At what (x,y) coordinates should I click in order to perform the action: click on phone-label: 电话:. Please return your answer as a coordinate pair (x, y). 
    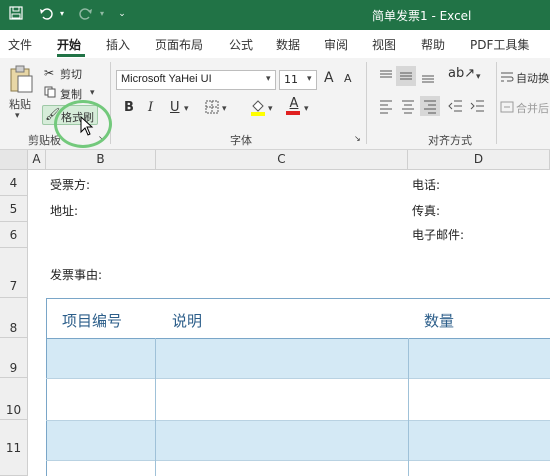
    Looking at the image, I should click on (426, 185).